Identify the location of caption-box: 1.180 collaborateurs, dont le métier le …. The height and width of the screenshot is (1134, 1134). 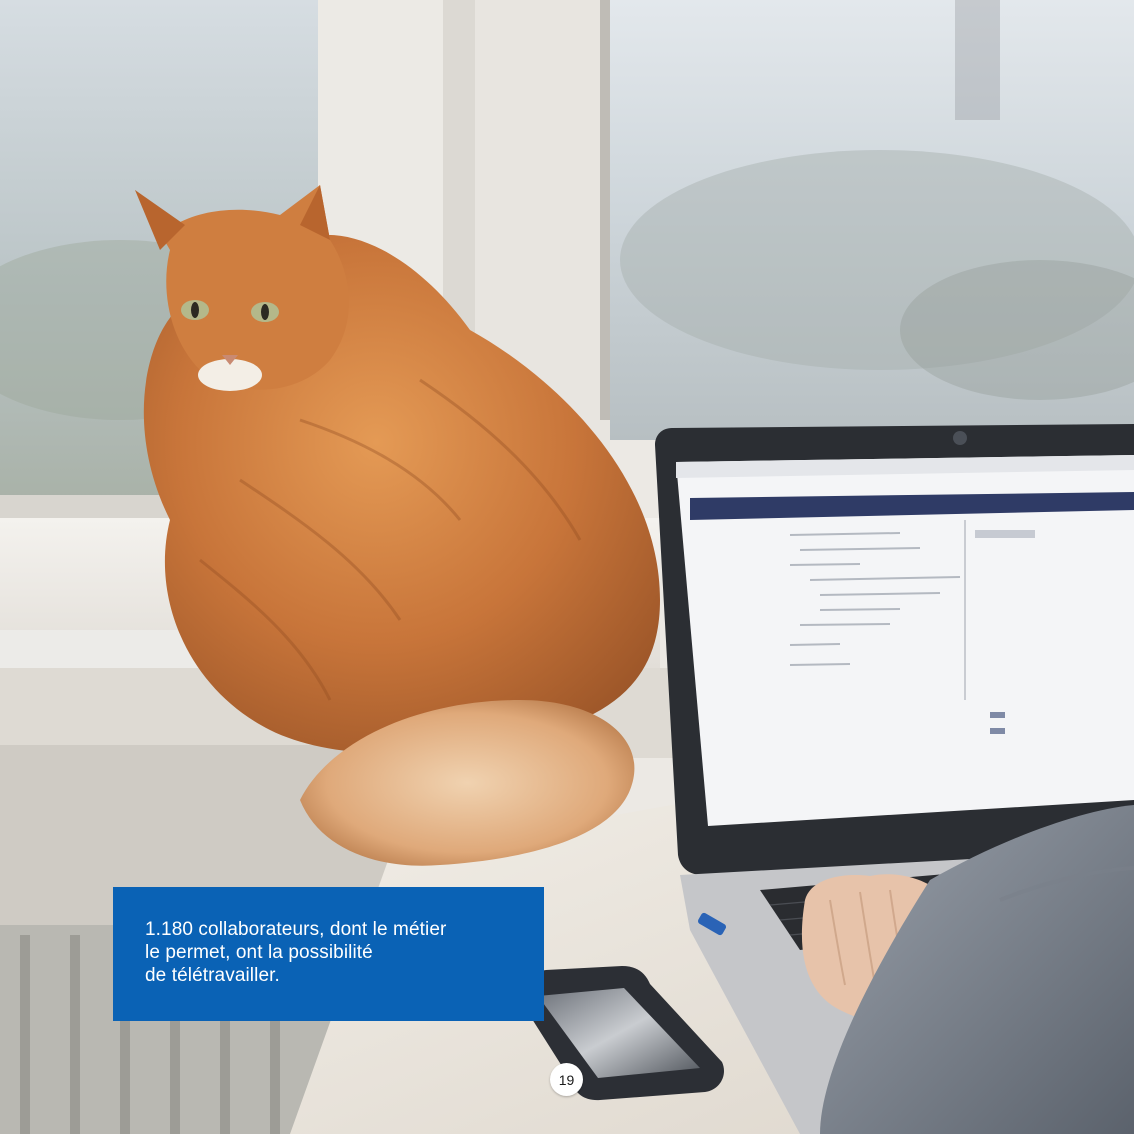
(328, 954).